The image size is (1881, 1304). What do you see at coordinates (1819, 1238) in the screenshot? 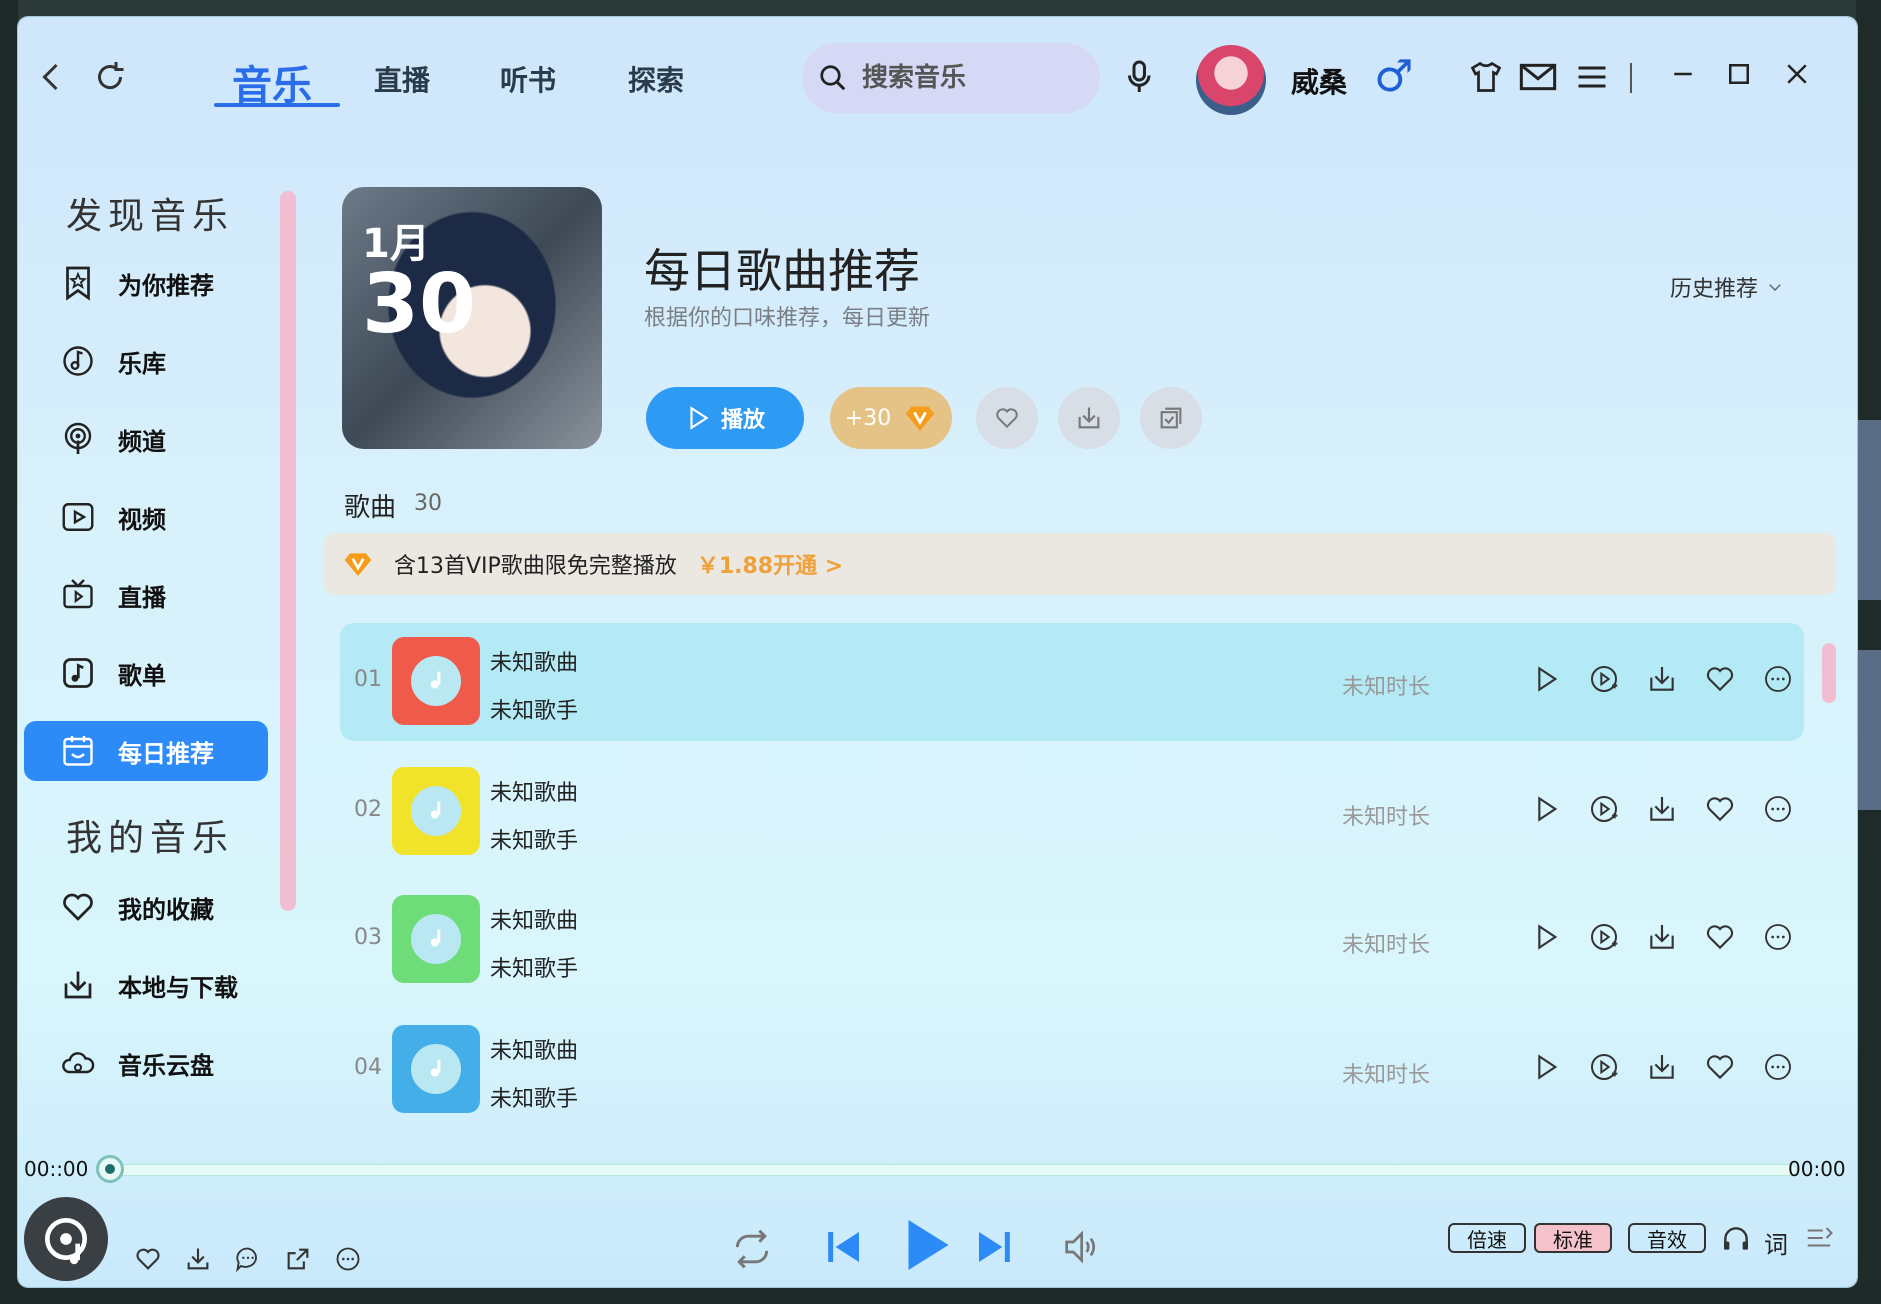
I see `playlist-queue-icon` at bounding box center [1819, 1238].